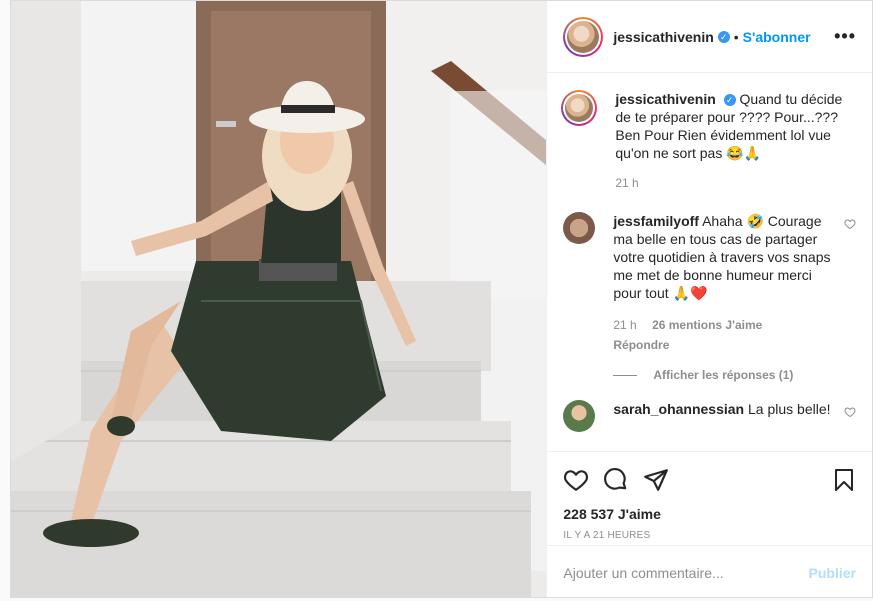 This screenshot has width=873, height=601. I want to click on post-actions: 228 537 J'aime IL Y A 21 HEURES, so click(709, 496).